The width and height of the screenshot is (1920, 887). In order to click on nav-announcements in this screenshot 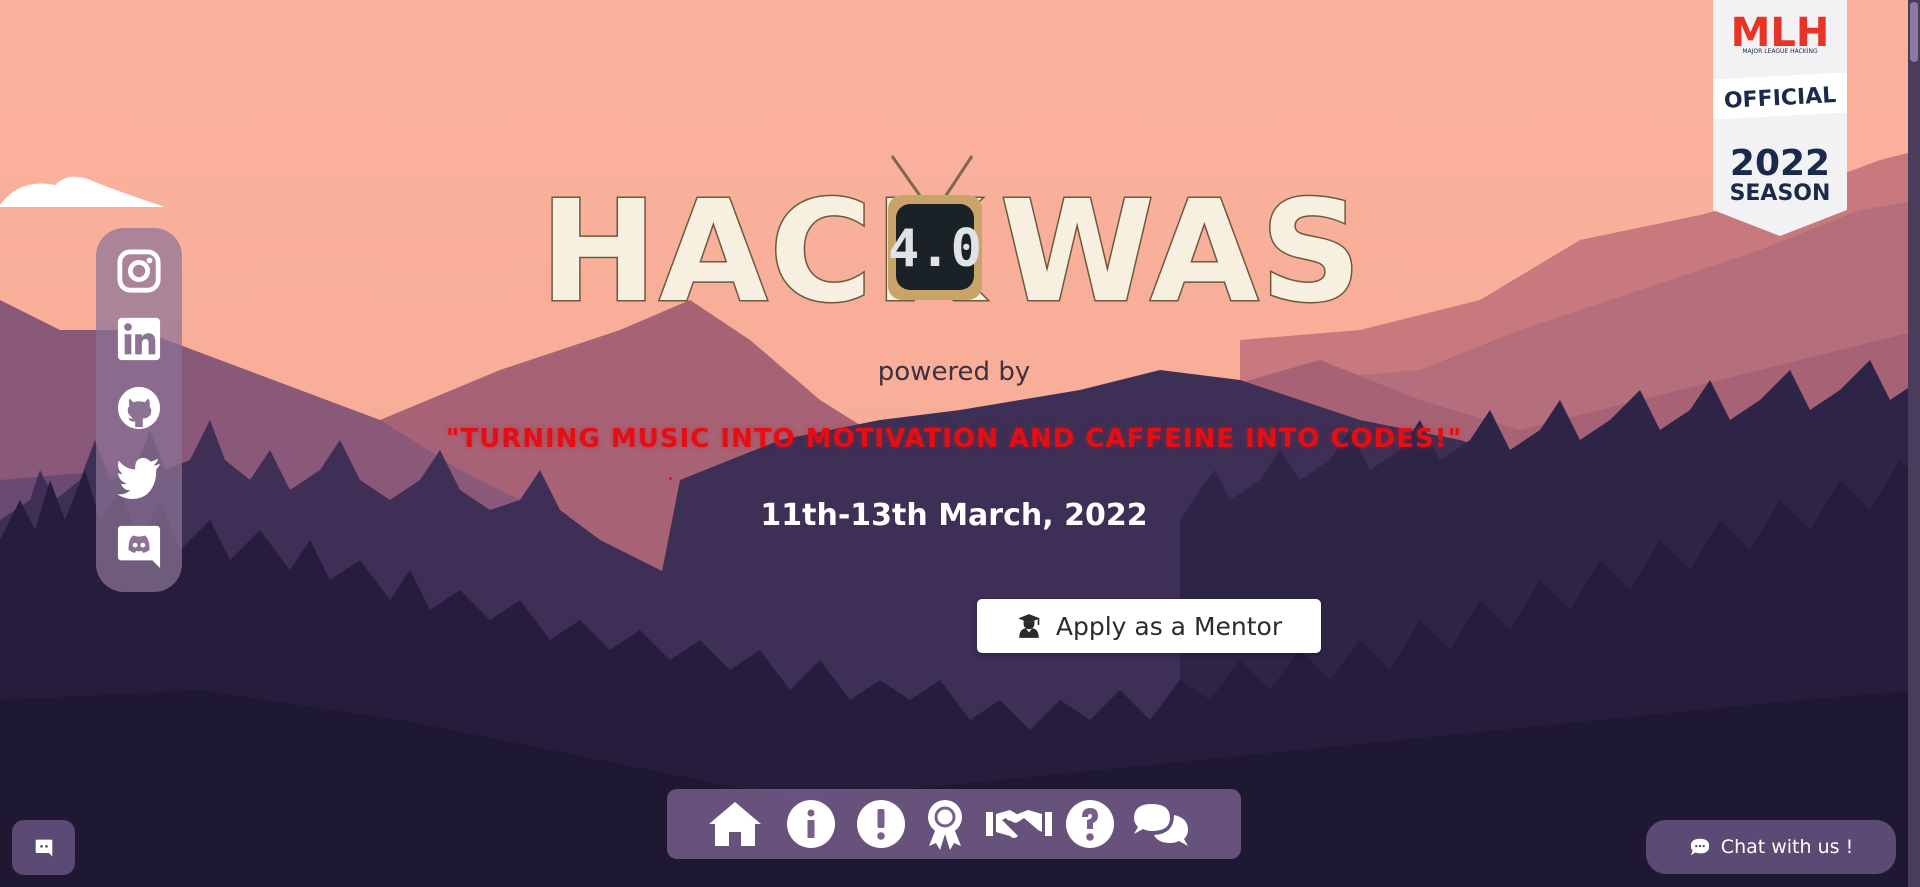, I will do `click(881, 824)`.